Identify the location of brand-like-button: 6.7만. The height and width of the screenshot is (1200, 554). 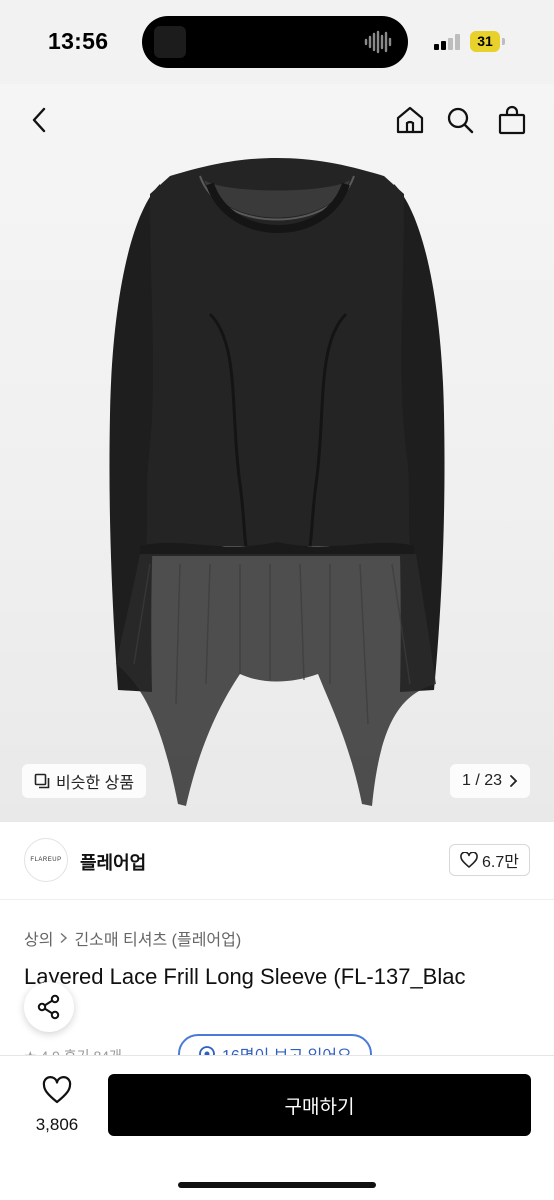
(489, 860).